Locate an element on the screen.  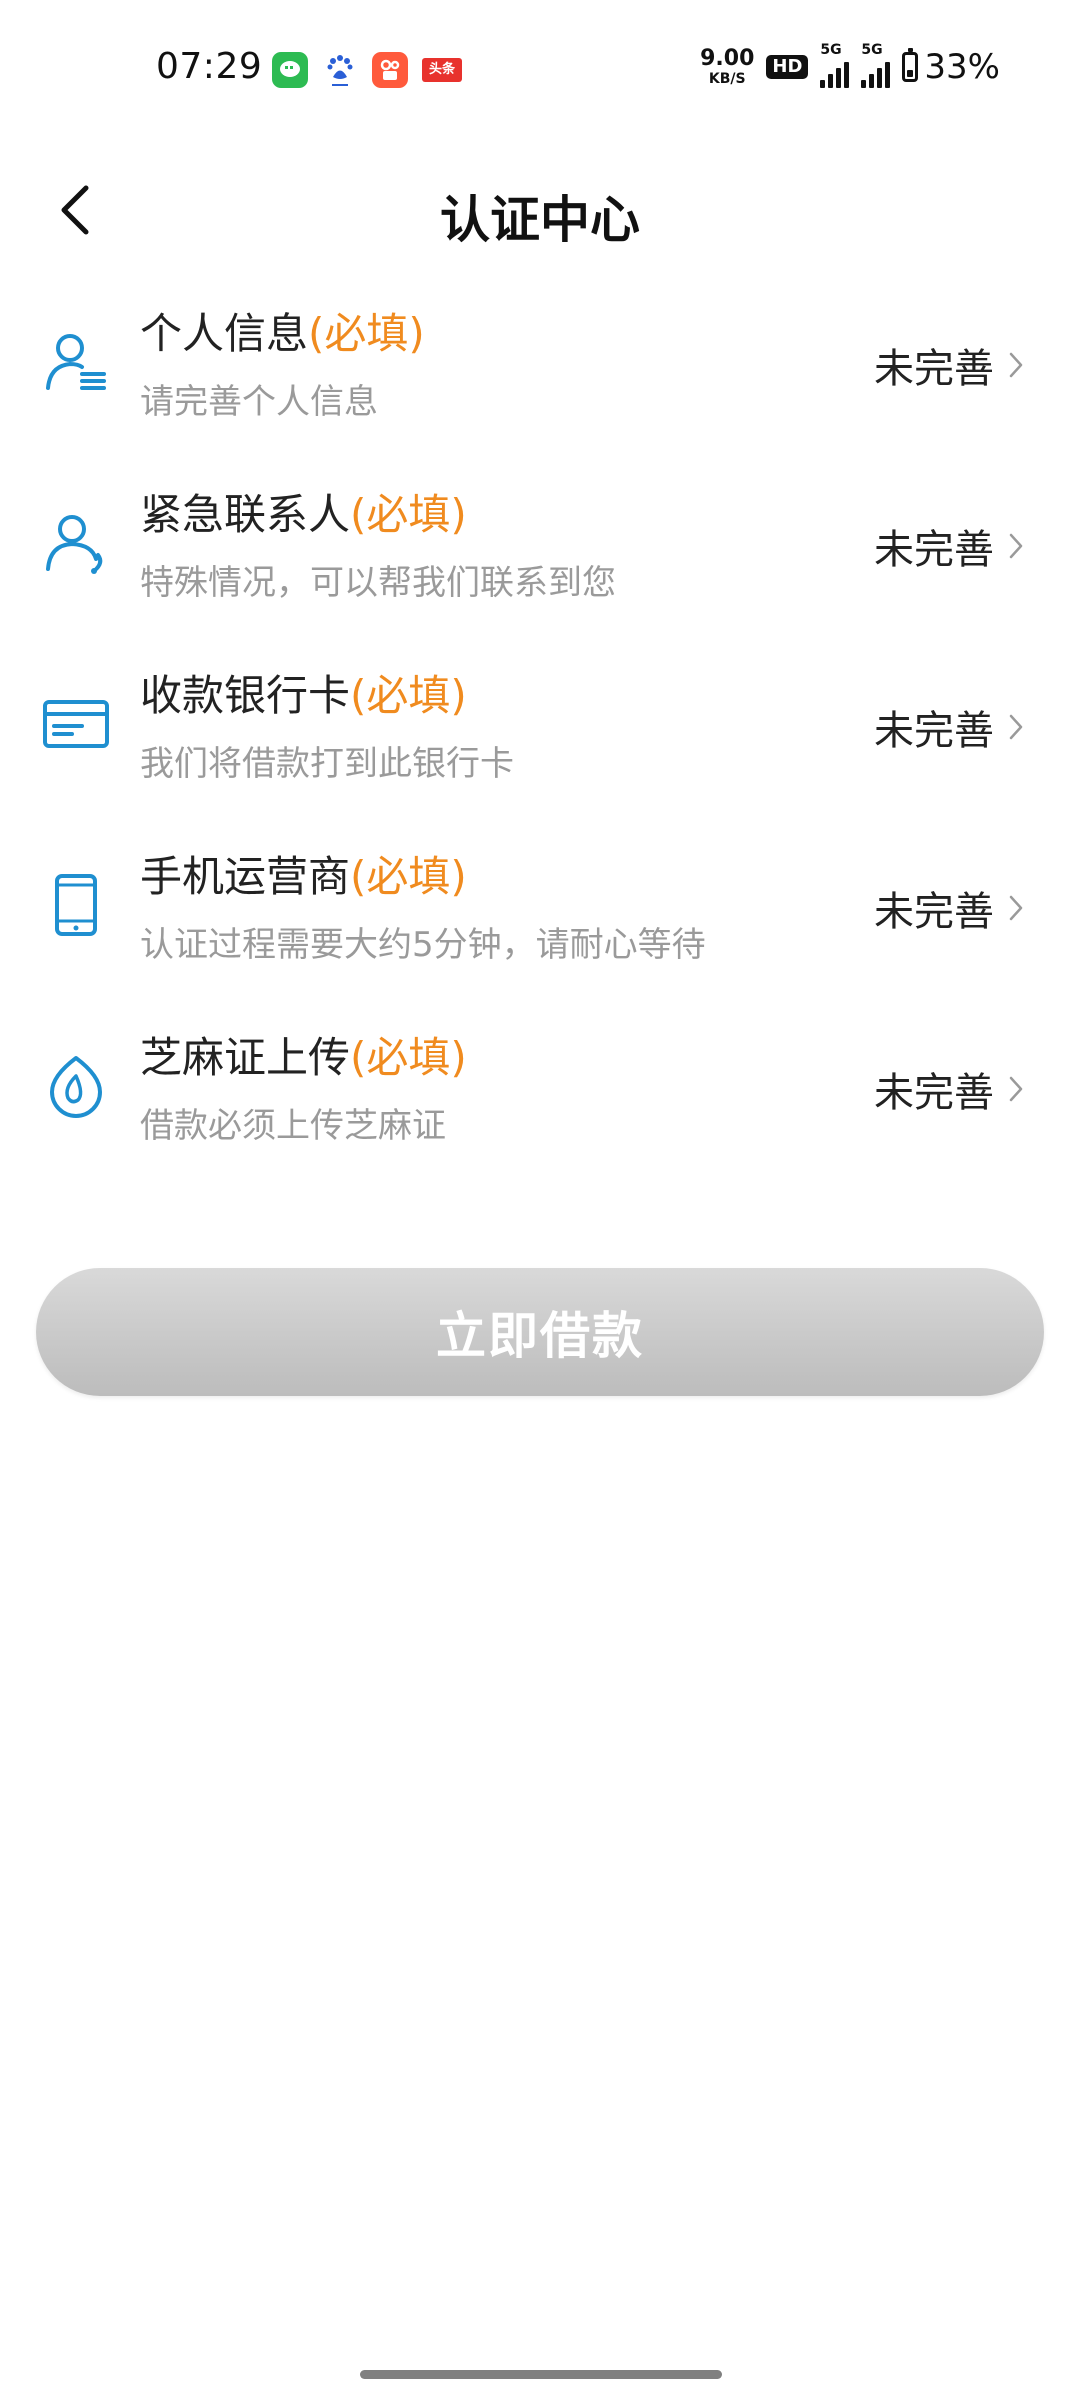
battery-indicator: 33% is located at coordinates (951, 67).